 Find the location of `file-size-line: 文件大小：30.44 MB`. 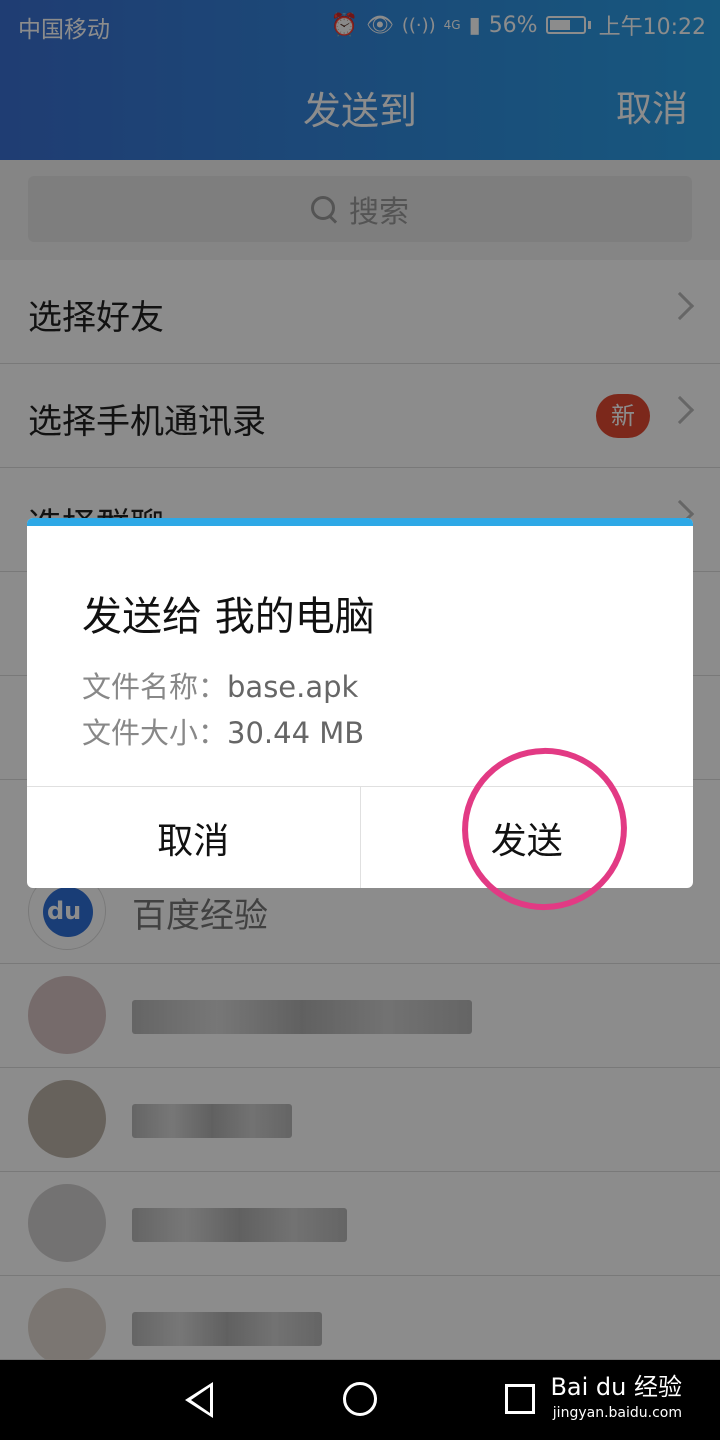

file-size-line: 文件大小：30.44 MB is located at coordinates (223, 731).